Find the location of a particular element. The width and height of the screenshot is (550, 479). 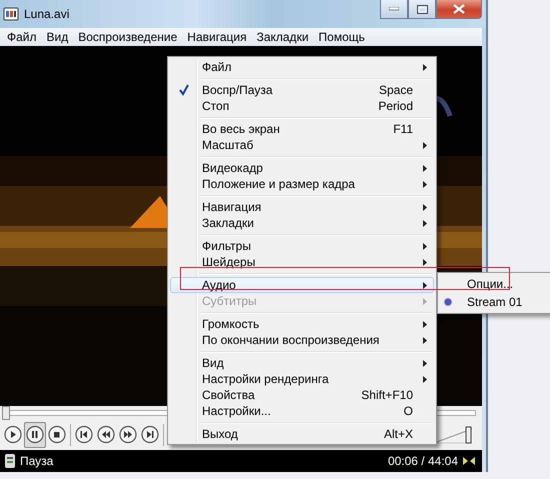

window-title: Luna.avi is located at coordinates (47, 14).